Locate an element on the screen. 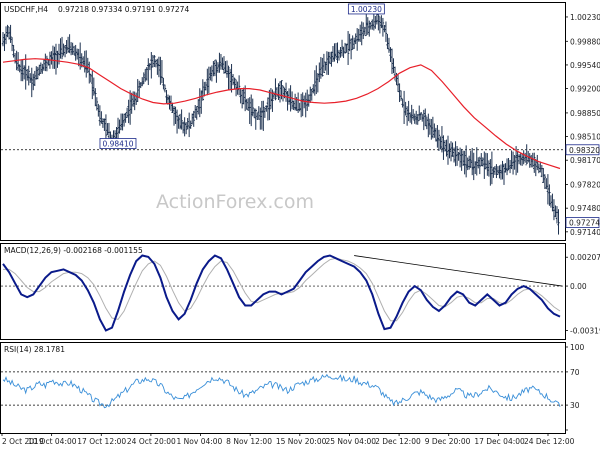 This screenshot has width=600, height=454. price-annotation: 0.98410 is located at coordinates (118, 143).